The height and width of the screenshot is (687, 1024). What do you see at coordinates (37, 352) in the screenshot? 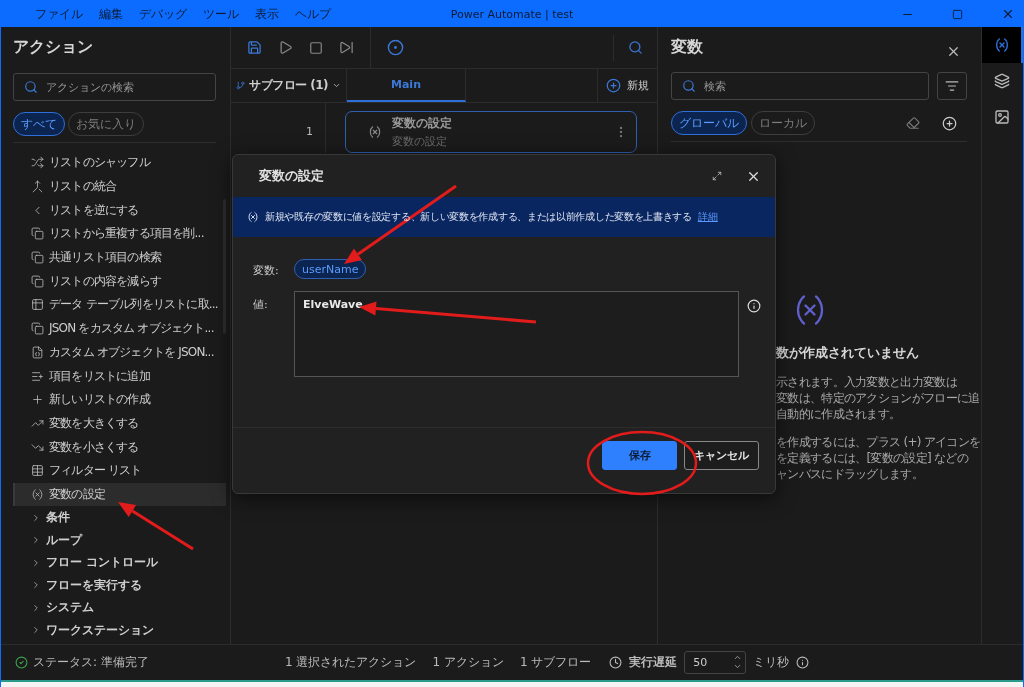
I see `file-icon` at bounding box center [37, 352].